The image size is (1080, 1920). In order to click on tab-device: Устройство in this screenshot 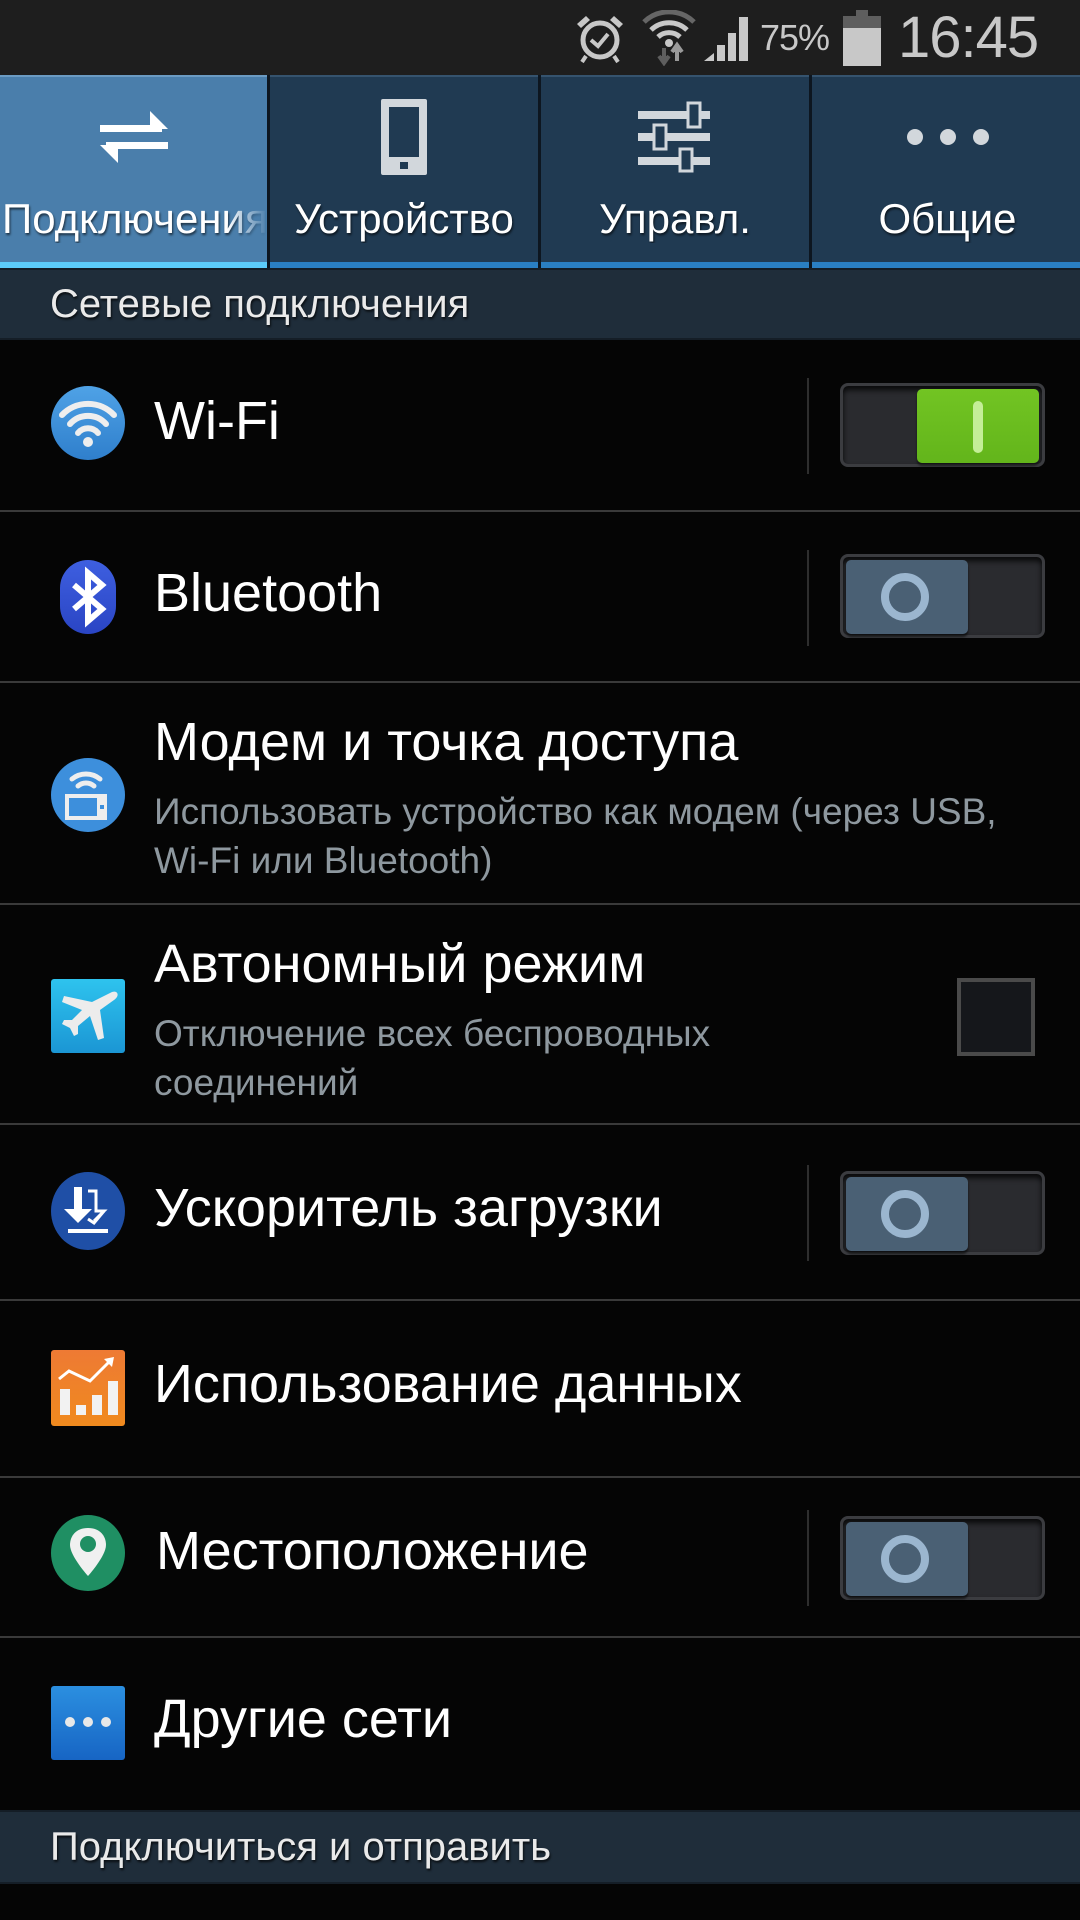, I will do `click(404, 171)`.